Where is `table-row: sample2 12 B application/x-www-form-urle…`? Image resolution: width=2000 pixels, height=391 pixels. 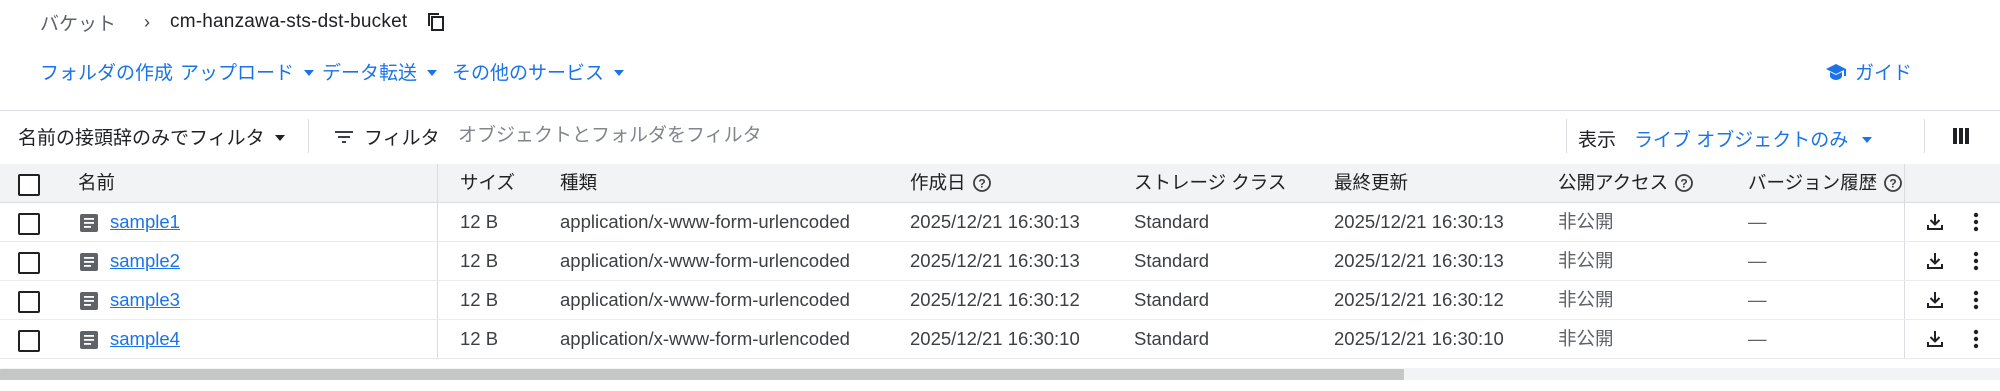
table-row: sample2 12 B application/x-www-form-urle… is located at coordinates (1000, 261).